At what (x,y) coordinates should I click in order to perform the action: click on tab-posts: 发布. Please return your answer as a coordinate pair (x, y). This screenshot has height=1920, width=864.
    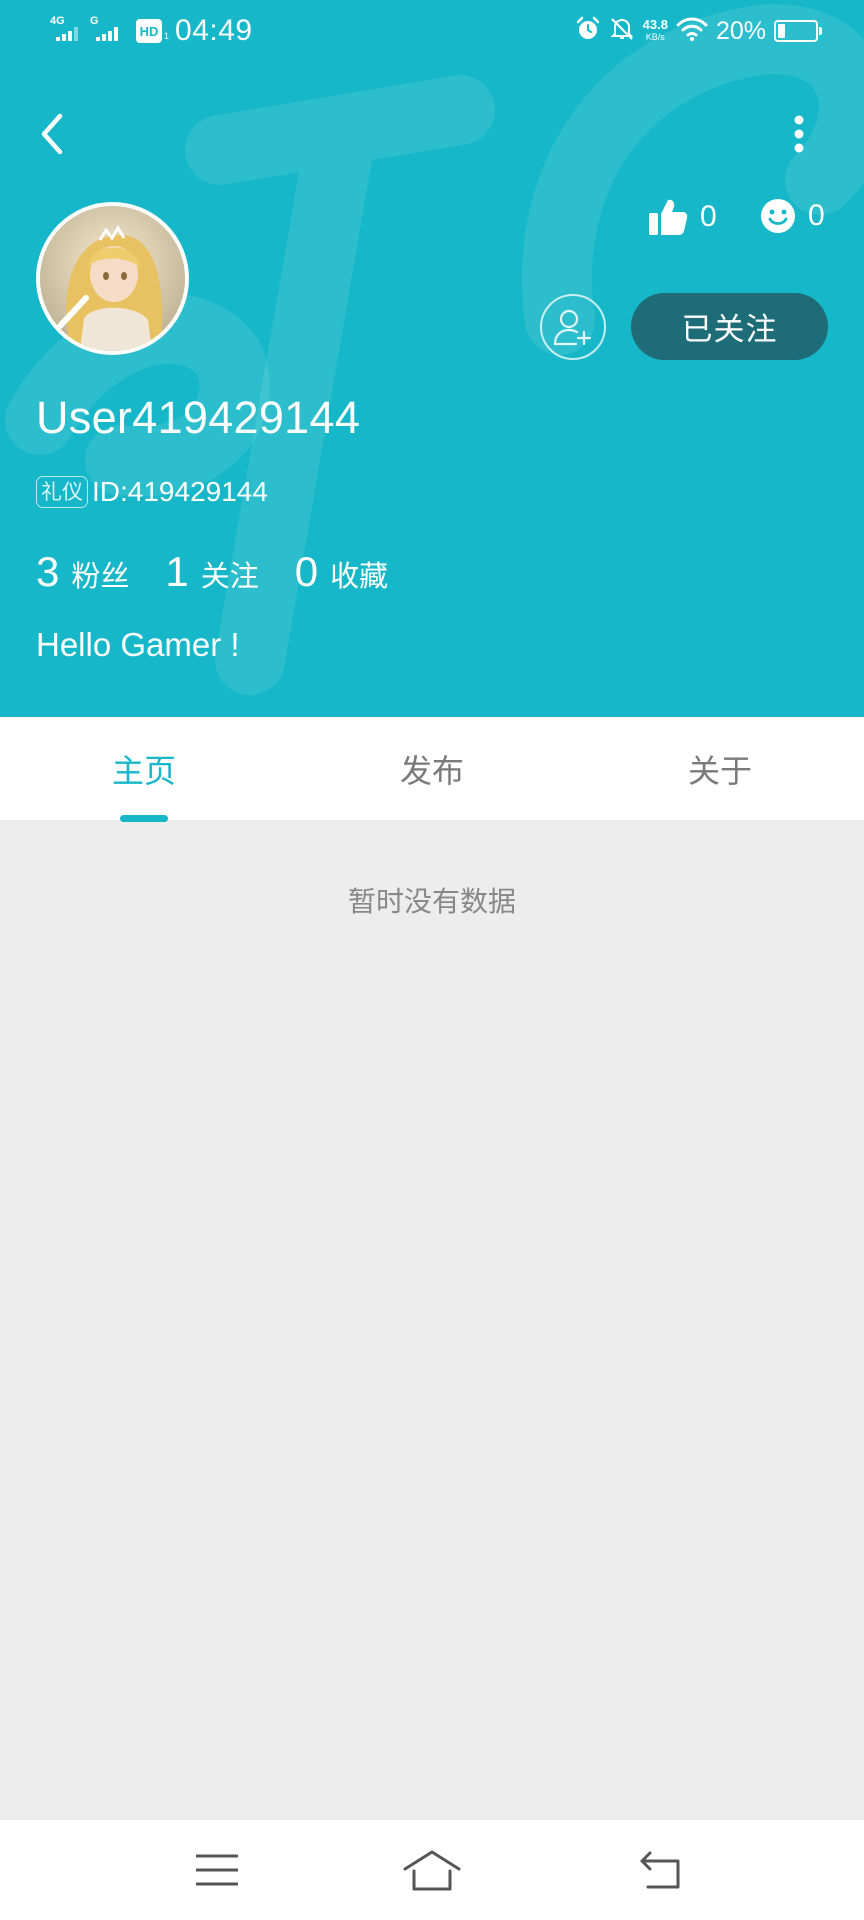
    Looking at the image, I should click on (432, 768).